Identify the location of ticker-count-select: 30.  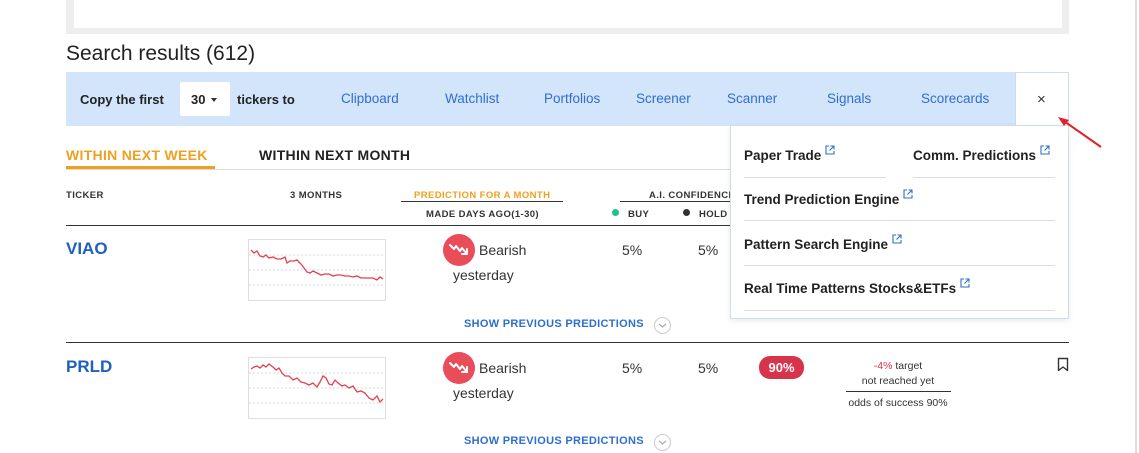
(205, 99).